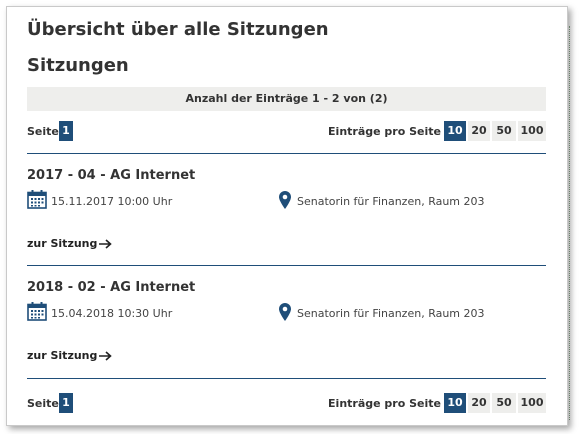 This screenshot has height=434, width=585. I want to click on session-title: 2018 - 02 - AG Internet, so click(111, 287).